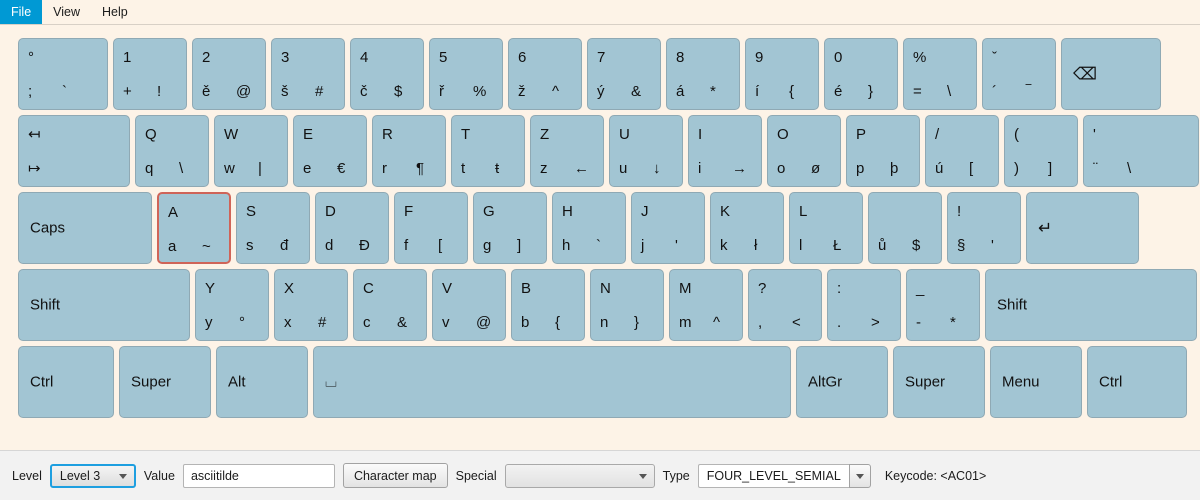 The height and width of the screenshot is (500, 1200). Describe the element at coordinates (782, 74) in the screenshot. I see `key-9: 9 í {` at that location.